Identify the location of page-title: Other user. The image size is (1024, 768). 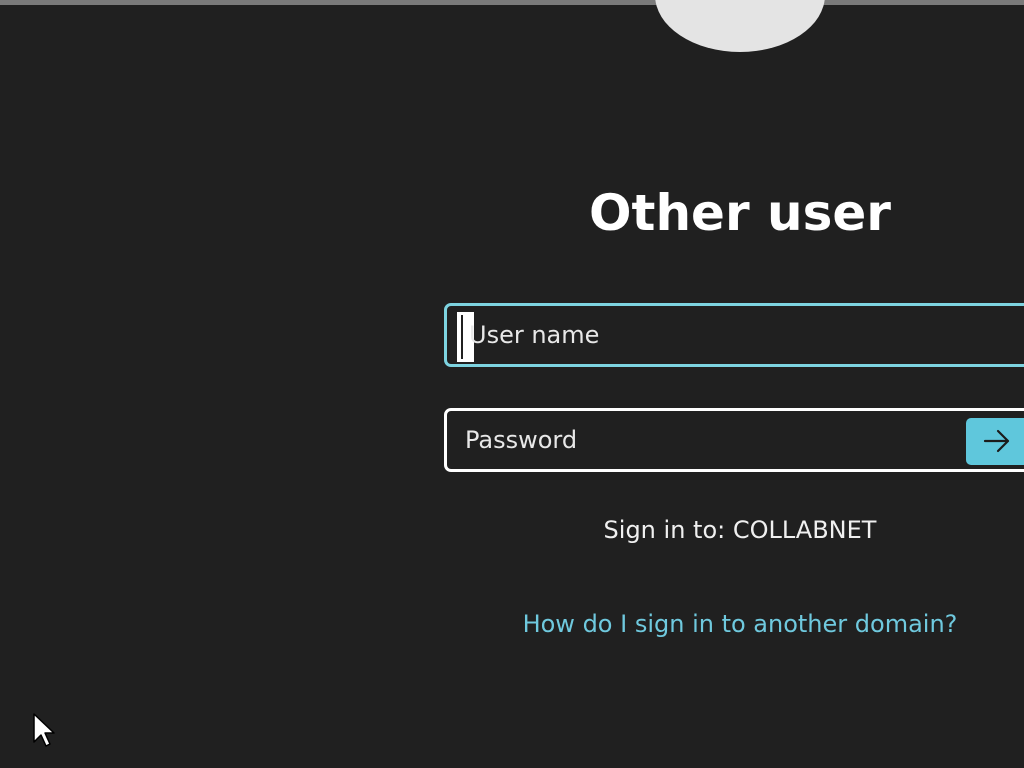
(740, 213).